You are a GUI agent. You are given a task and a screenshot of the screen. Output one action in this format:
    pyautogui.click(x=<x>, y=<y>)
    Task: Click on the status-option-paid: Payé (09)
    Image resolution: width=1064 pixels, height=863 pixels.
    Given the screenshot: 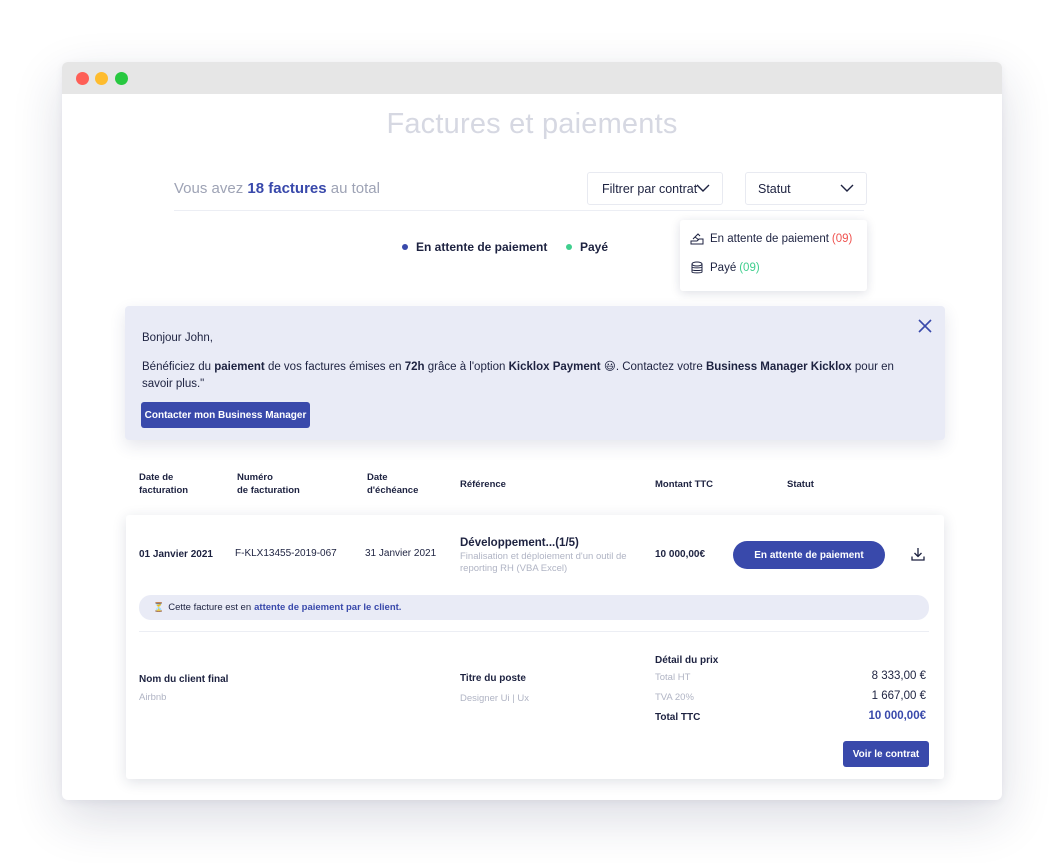 What is the action you would take?
    pyautogui.click(x=725, y=268)
    